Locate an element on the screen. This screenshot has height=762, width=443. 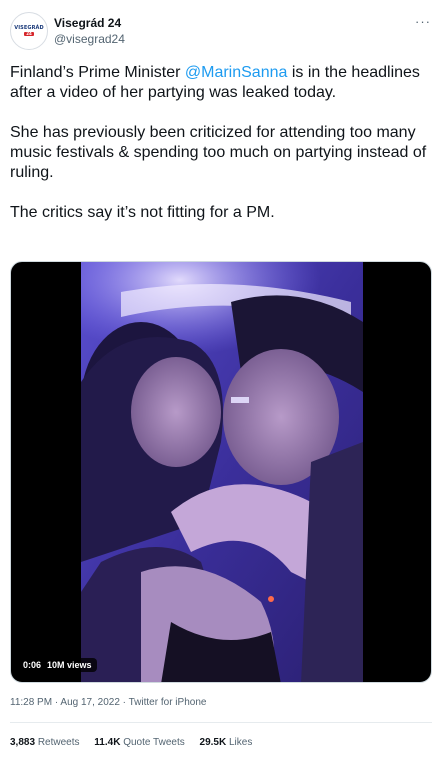
quote-tweets-stat: 11.4K Quote Tweets is located at coordinates (139, 742).